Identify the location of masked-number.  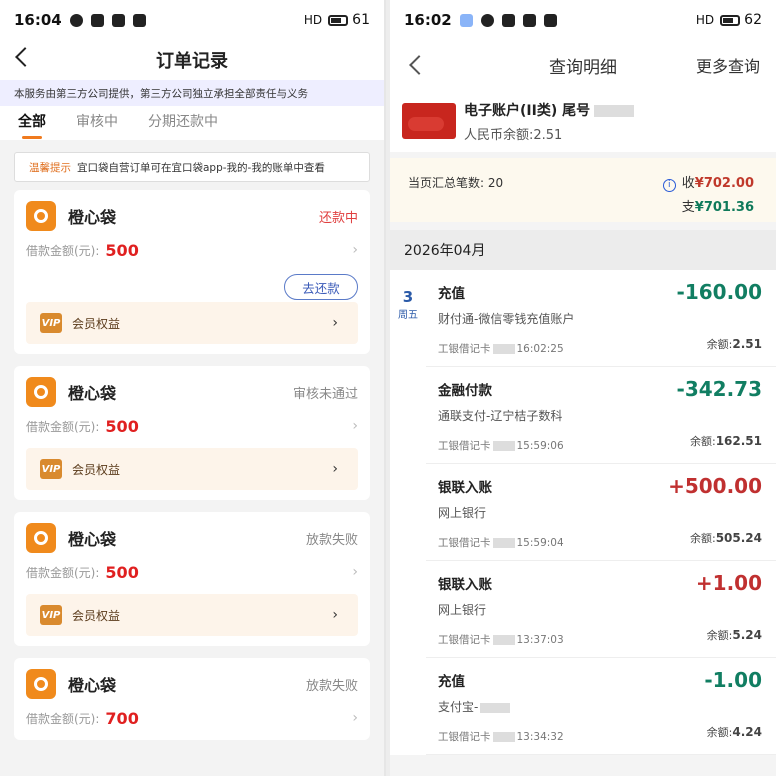
(614, 110).